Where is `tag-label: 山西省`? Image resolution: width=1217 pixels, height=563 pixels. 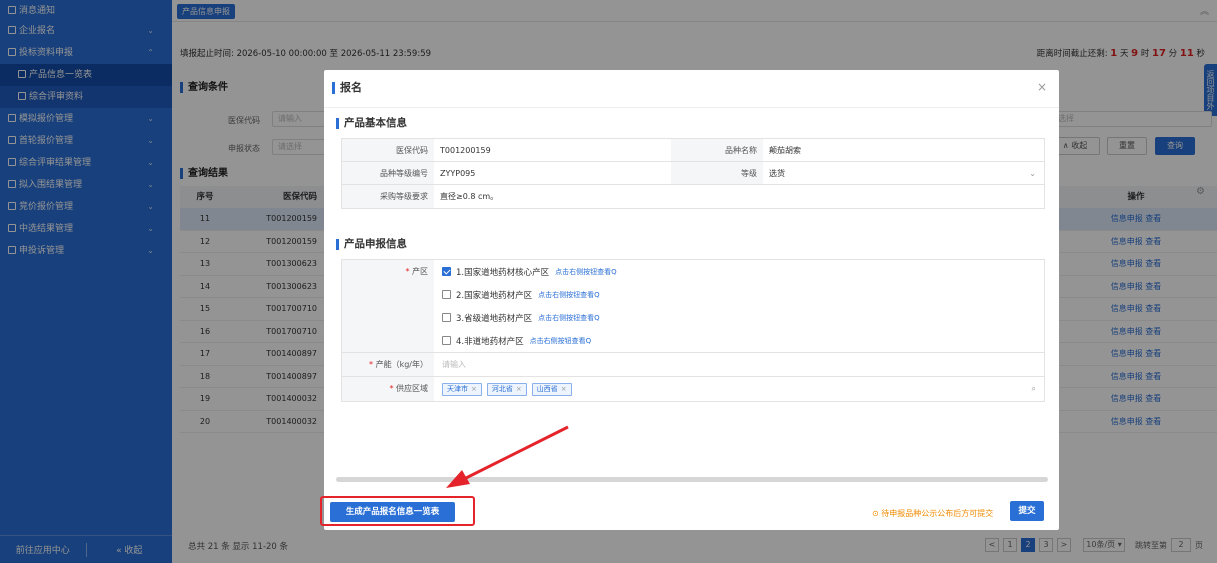 tag-label: 山西省 is located at coordinates (547, 388).